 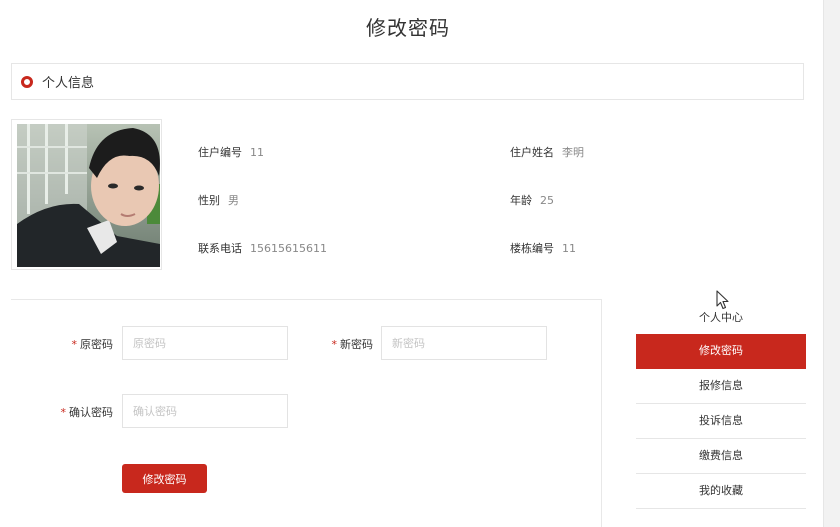 I want to click on field-resident-name: 住户姓名 李明, so click(x=547, y=152).